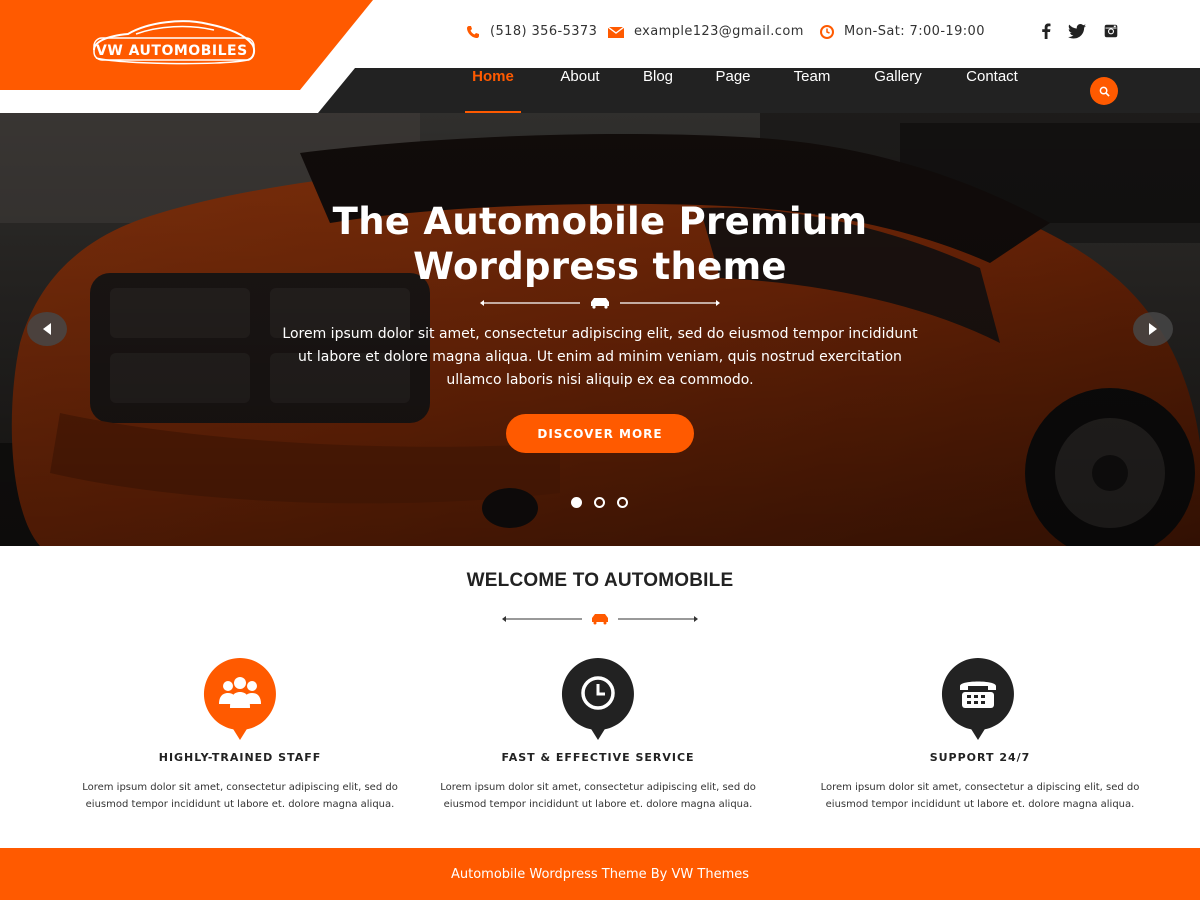 This screenshot has width=1200, height=900. What do you see at coordinates (600, 221) in the screenshot?
I see `hero-title-line1: The Automobile Premium` at bounding box center [600, 221].